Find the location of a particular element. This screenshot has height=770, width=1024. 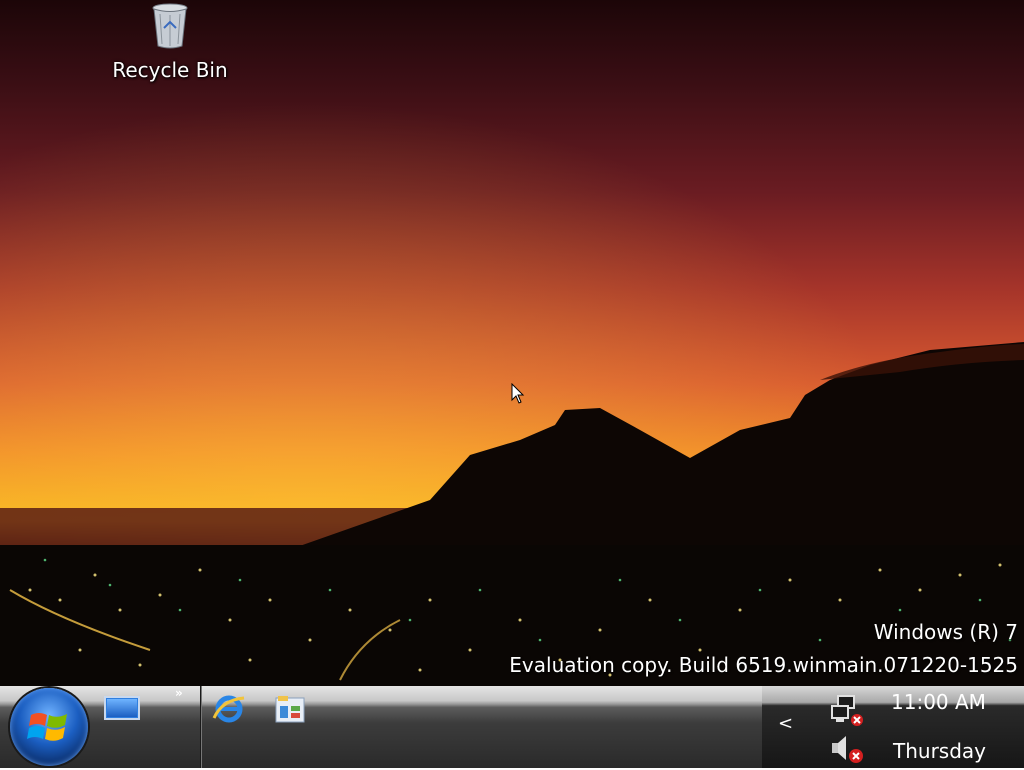

quick-launch-internet-explorer is located at coordinates (229, 711).